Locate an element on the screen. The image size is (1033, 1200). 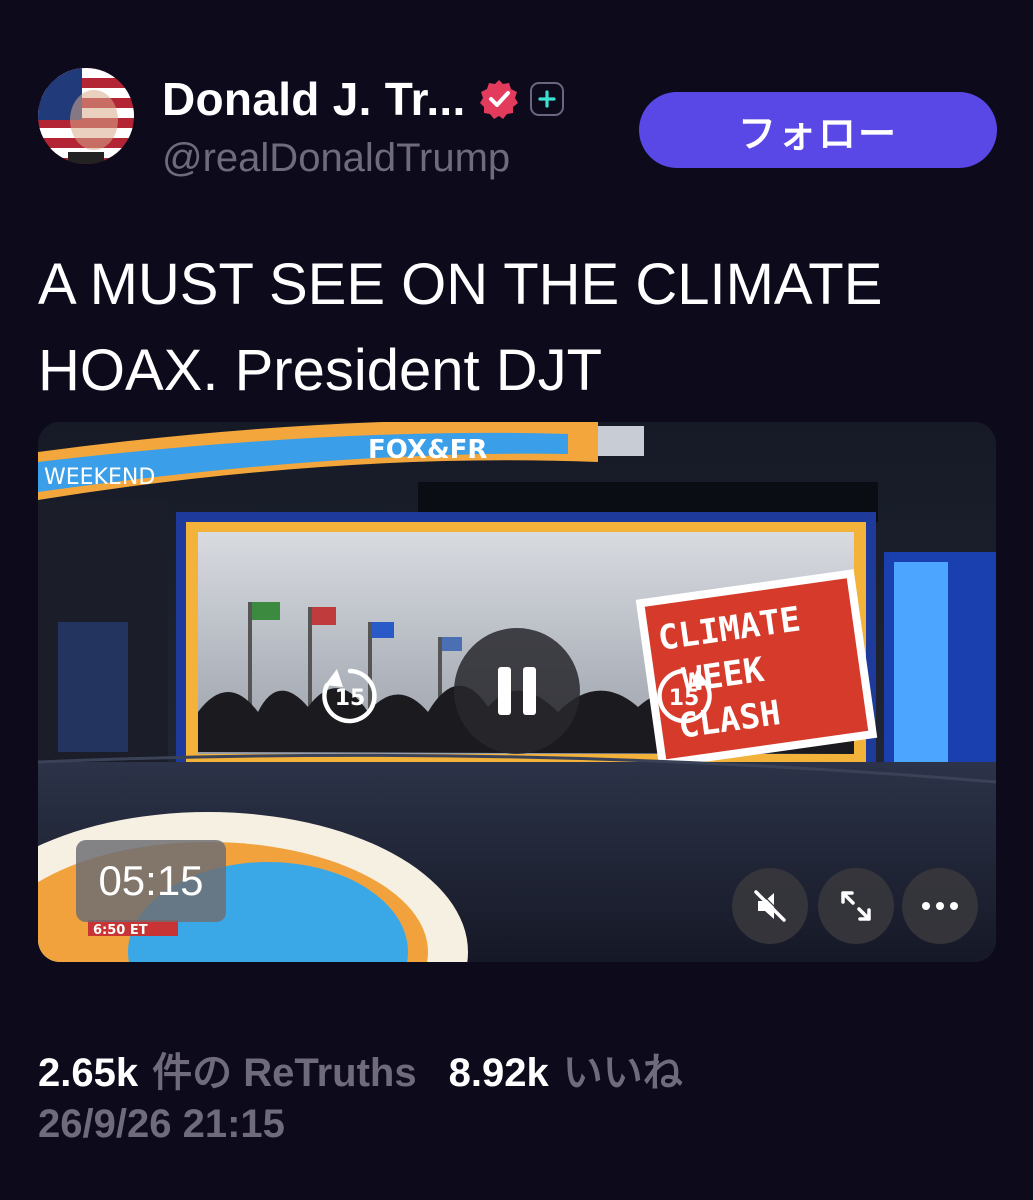
replay-15-icon: 15 is located at coordinates (349, 696).